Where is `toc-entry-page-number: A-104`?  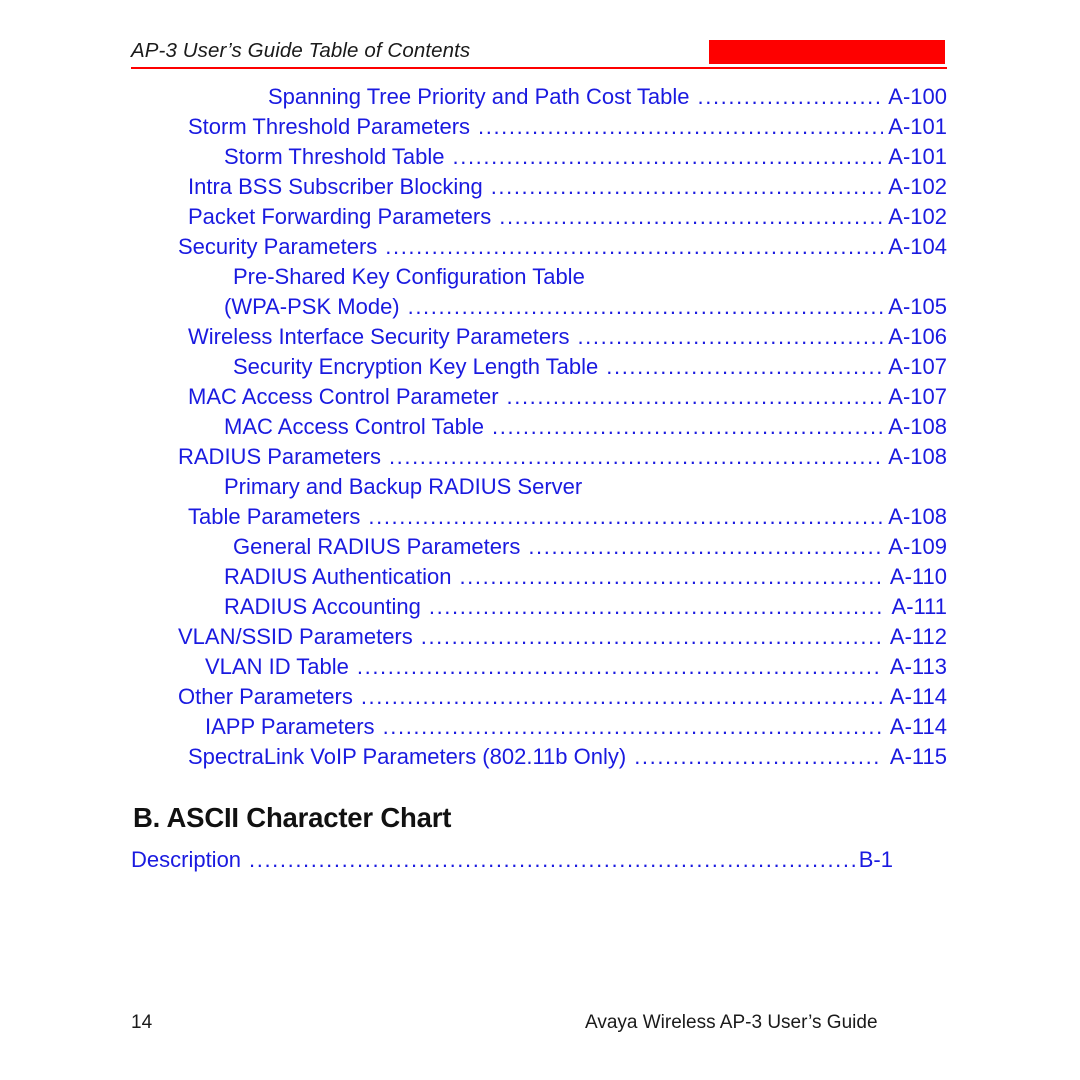
toc-entry-page-number: A-104 is located at coordinates (917, 246).